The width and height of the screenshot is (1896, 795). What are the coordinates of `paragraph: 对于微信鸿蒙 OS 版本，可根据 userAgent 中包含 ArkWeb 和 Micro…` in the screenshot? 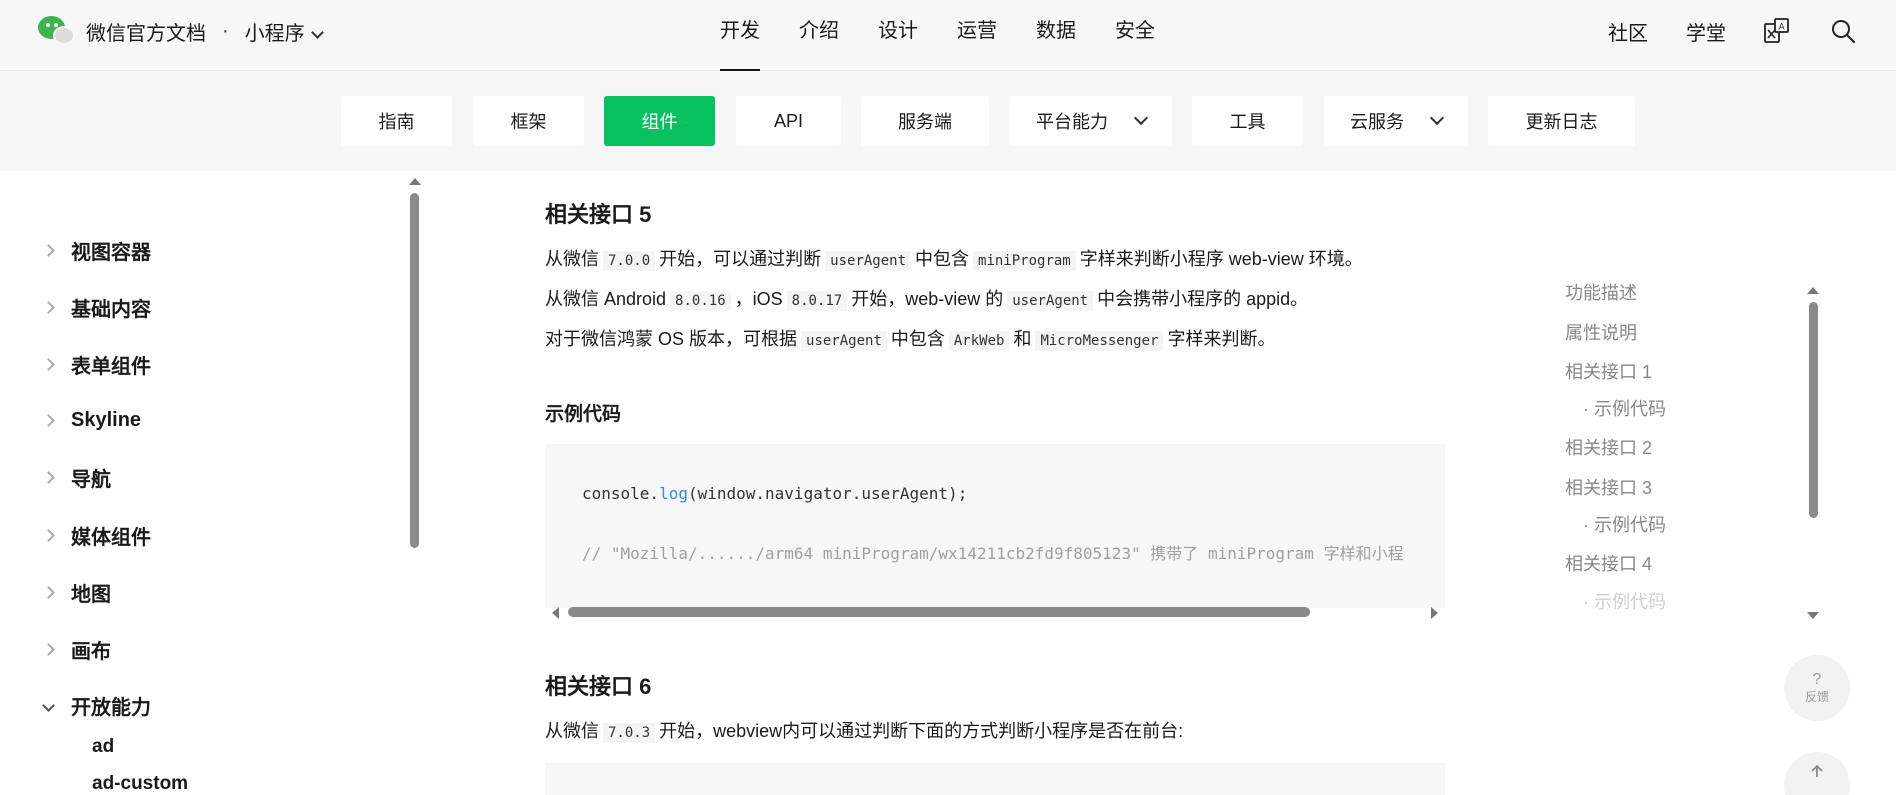 It's located at (910, 340).